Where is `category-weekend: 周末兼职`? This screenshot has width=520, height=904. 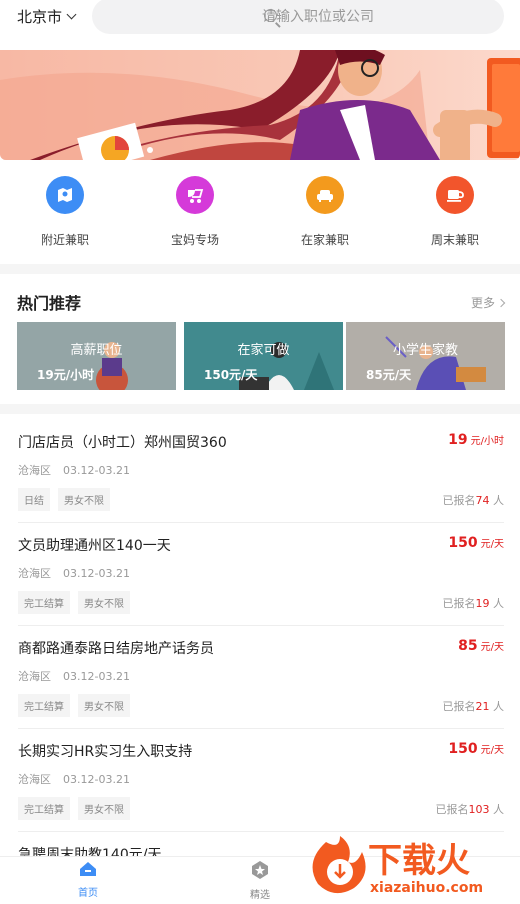
category-weekend: 周末兼职 is located at coordinates (455, 212).